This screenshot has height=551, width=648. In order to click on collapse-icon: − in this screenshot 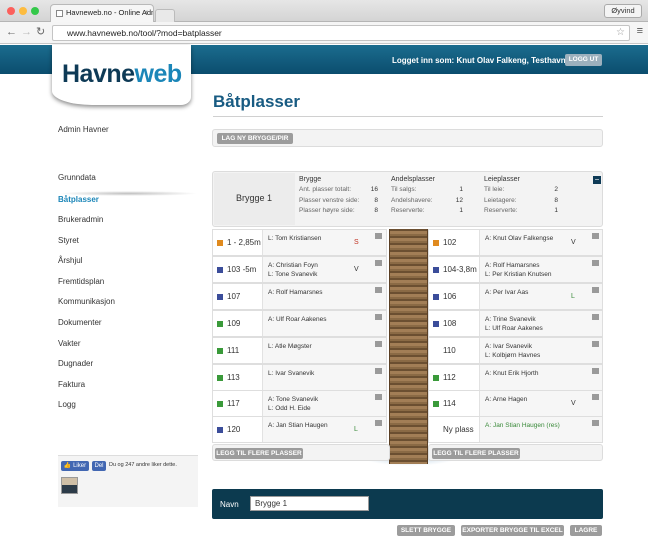, I will do `click(597, 180)`.